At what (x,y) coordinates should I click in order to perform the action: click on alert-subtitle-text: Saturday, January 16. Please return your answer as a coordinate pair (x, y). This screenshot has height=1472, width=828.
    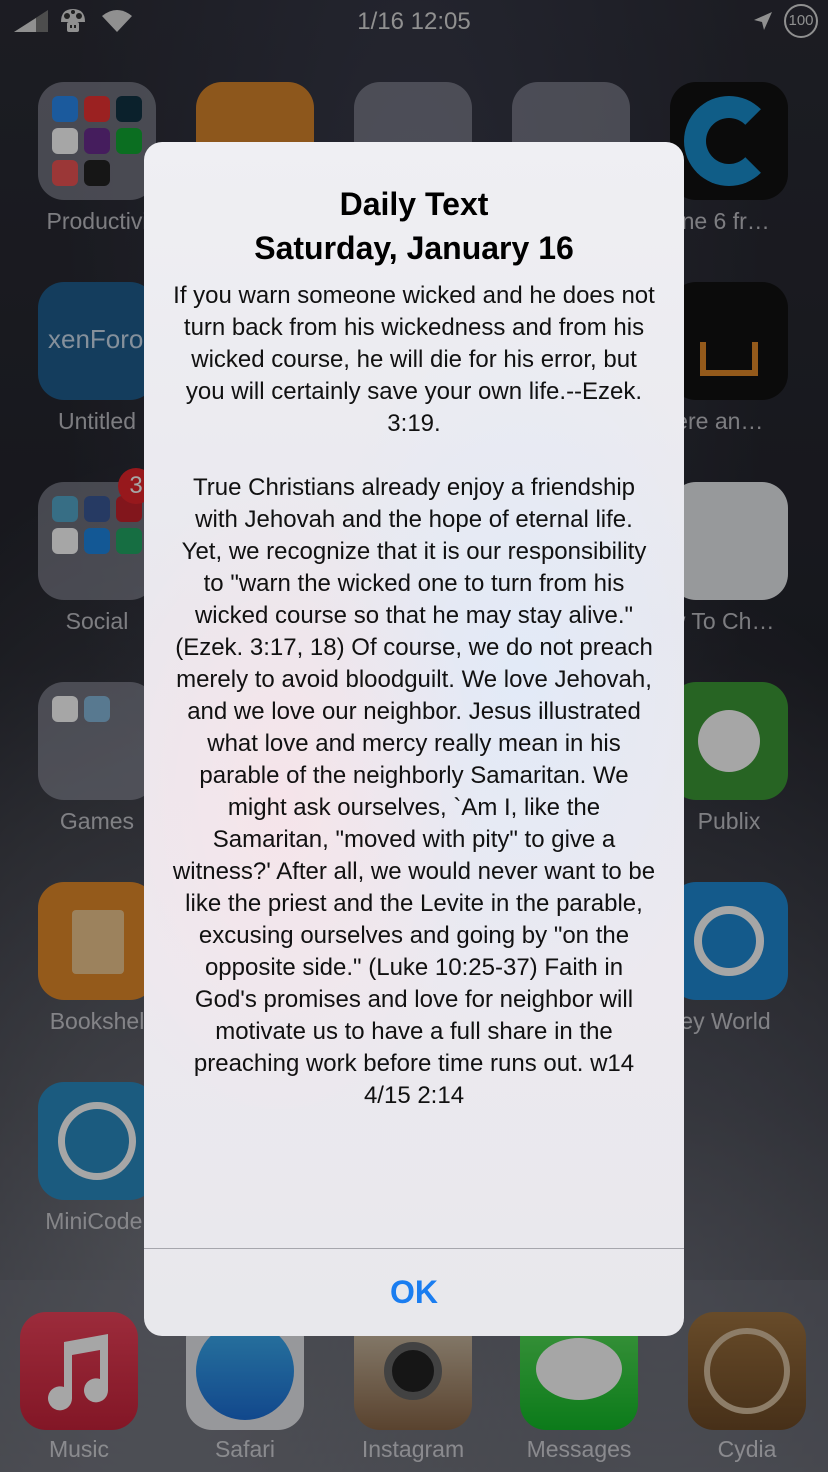
    Looking at the image, I should click on (414, 248).